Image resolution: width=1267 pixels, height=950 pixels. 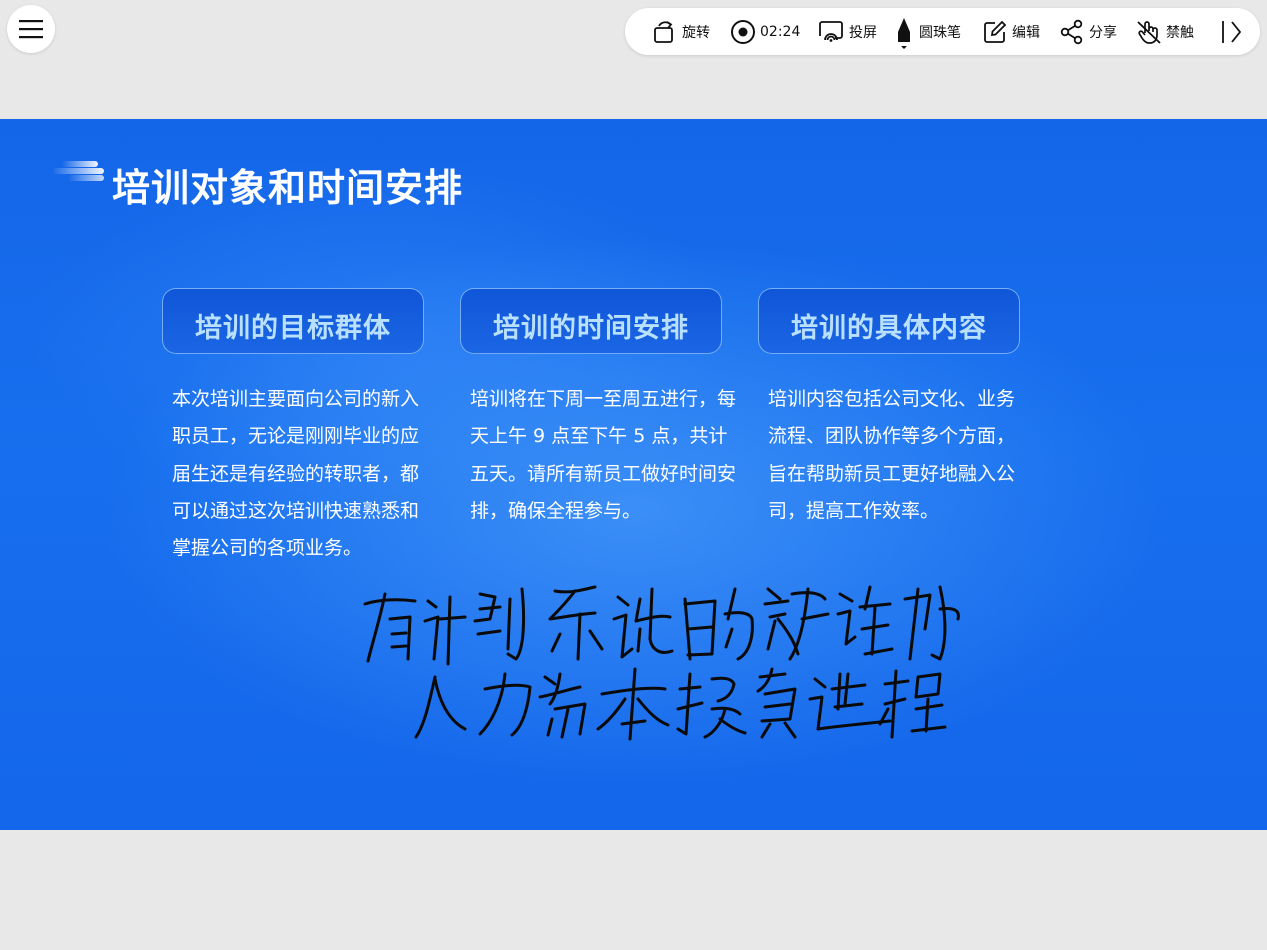 What do you see at coordinates (661, 663) in the screenshot?
I see `handwritten-annotation` at bounding box center [661, 663].